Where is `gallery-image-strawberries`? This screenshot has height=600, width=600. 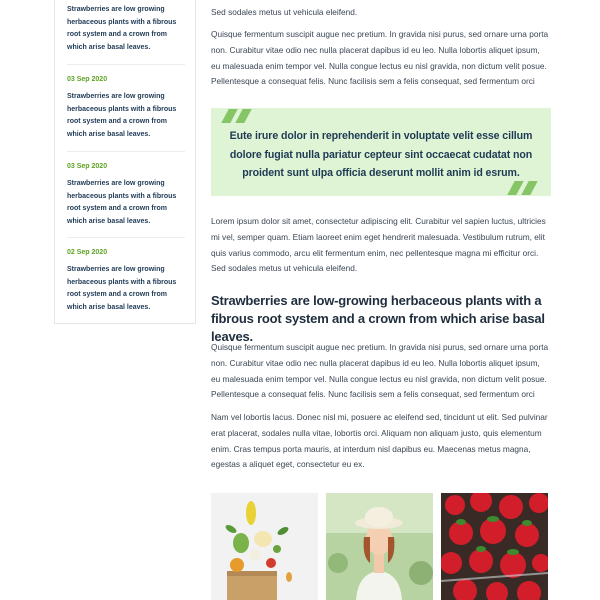 gallery-image-strawberries is located at coordinates (494, 546).